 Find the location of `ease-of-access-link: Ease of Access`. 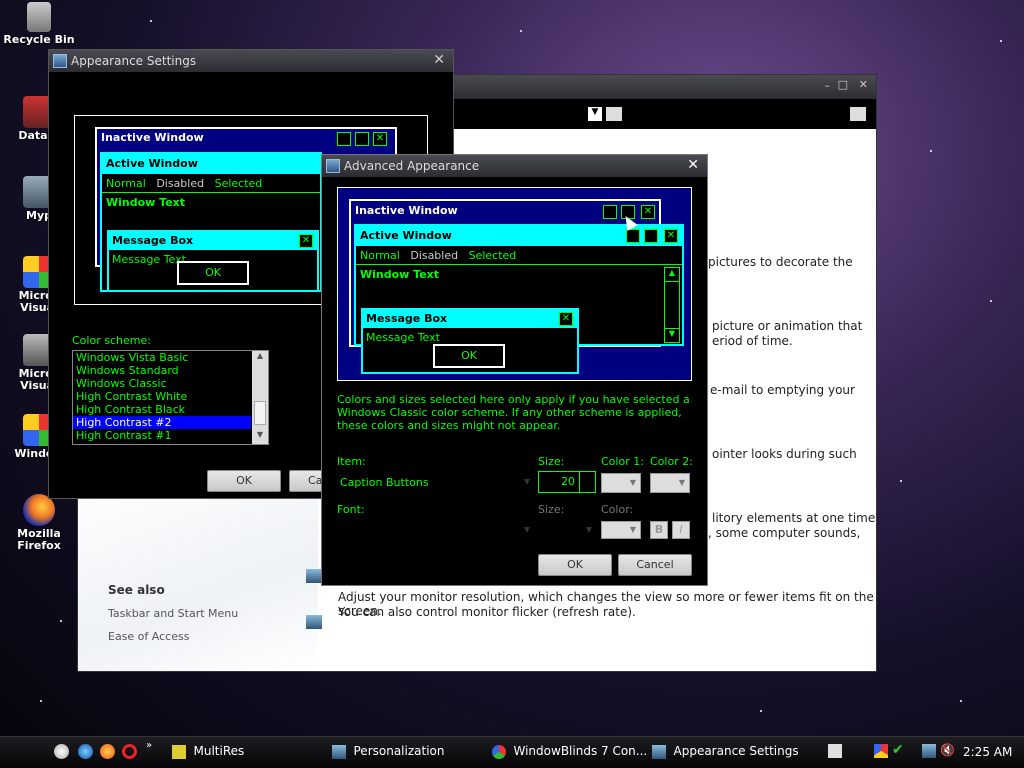

ease-of-access-link: Ease of Access is located at coordinates (148, 636).